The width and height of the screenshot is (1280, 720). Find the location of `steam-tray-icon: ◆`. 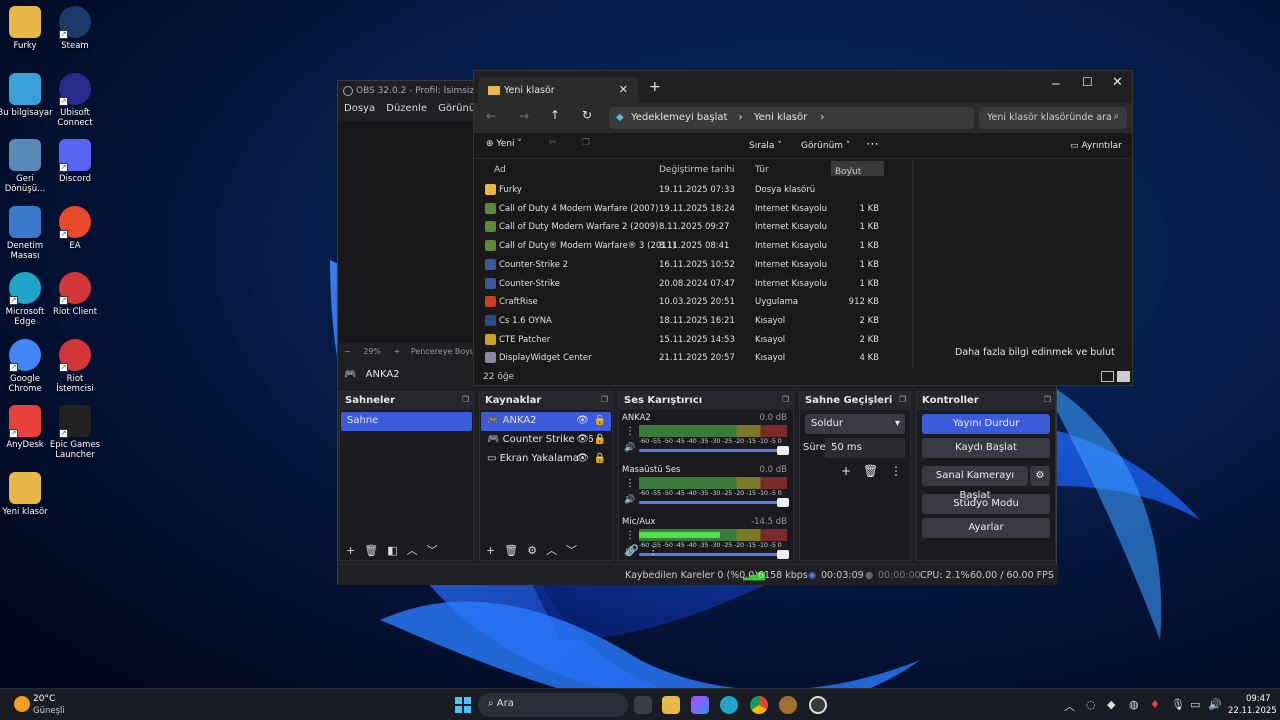

steam-tray-icon: ◆ is located at coordinates (1111, 704).